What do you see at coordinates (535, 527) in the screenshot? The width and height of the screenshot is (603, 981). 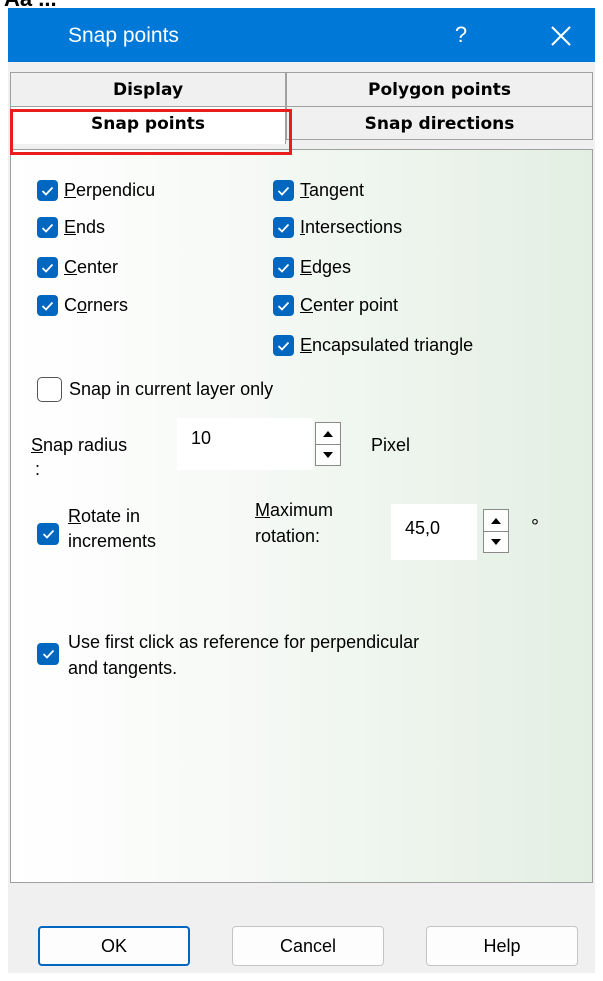 I see `degree-unit: °` at bounding box center [535, 527].